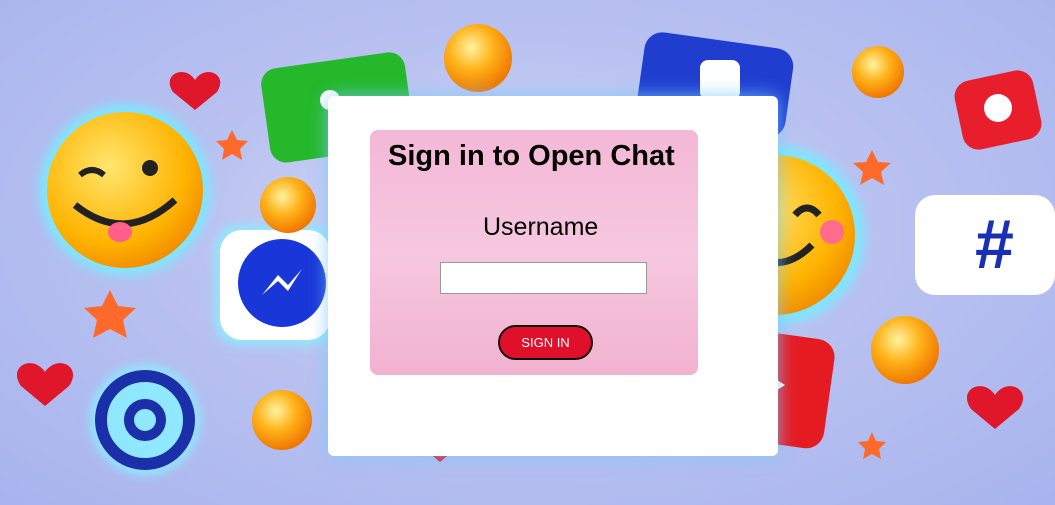  Describe the element at coordinates (531, 156) in the screenshot. I see `page-title: Sign in to Open Chat` at that location.